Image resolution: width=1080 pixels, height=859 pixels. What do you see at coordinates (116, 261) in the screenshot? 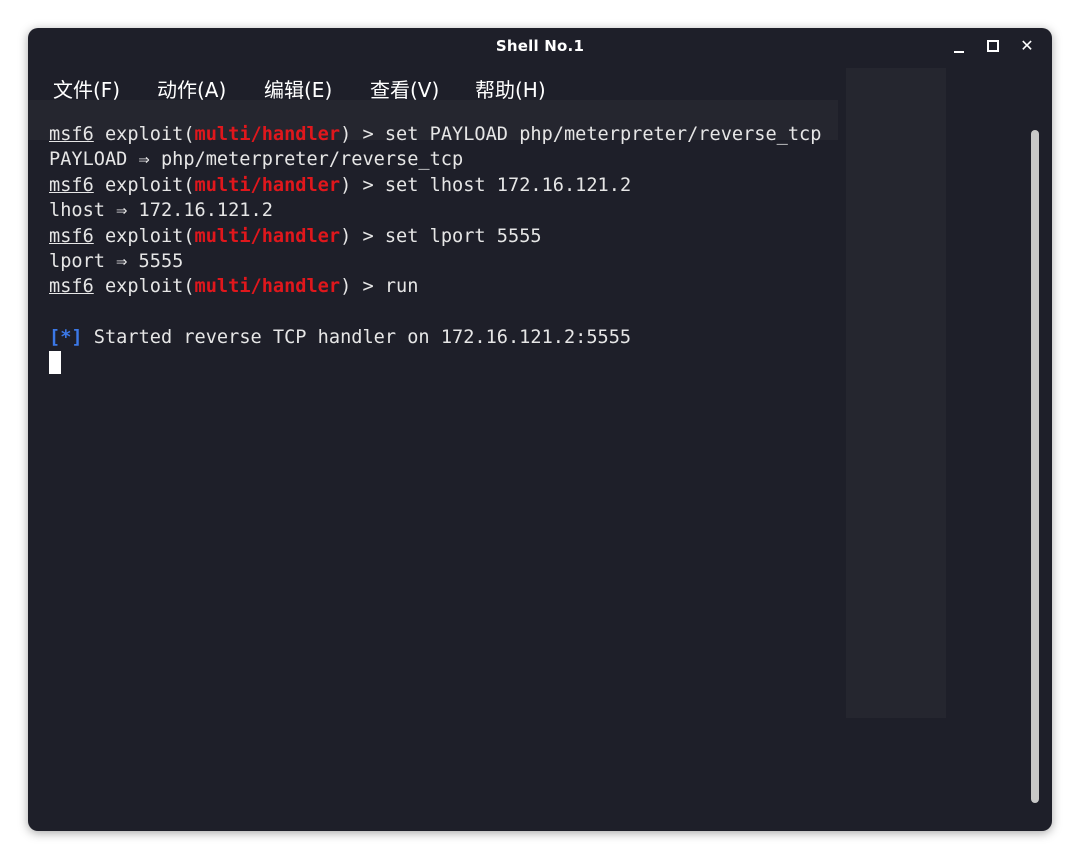
I see `output-text: lport ⇒ 5555` at bounding box center [116, 261].